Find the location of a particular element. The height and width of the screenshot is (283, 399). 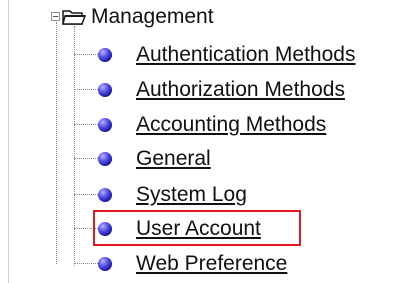

tree-item-system-log: System Log is located at coordinates (236, 195).